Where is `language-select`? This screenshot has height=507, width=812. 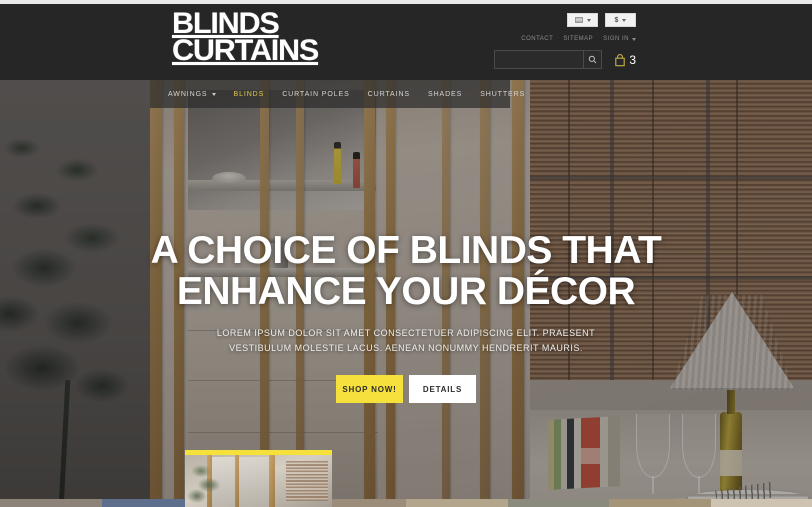
language-select is located at coordinates (582, 20).